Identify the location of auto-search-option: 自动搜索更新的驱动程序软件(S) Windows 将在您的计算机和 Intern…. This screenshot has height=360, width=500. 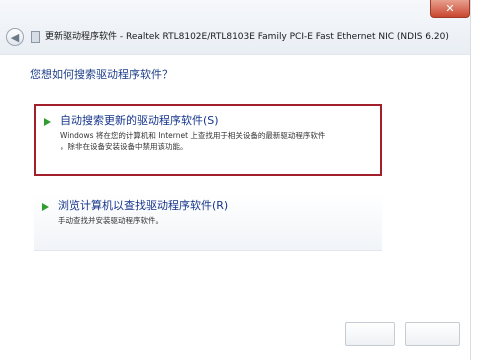
(208, 140).